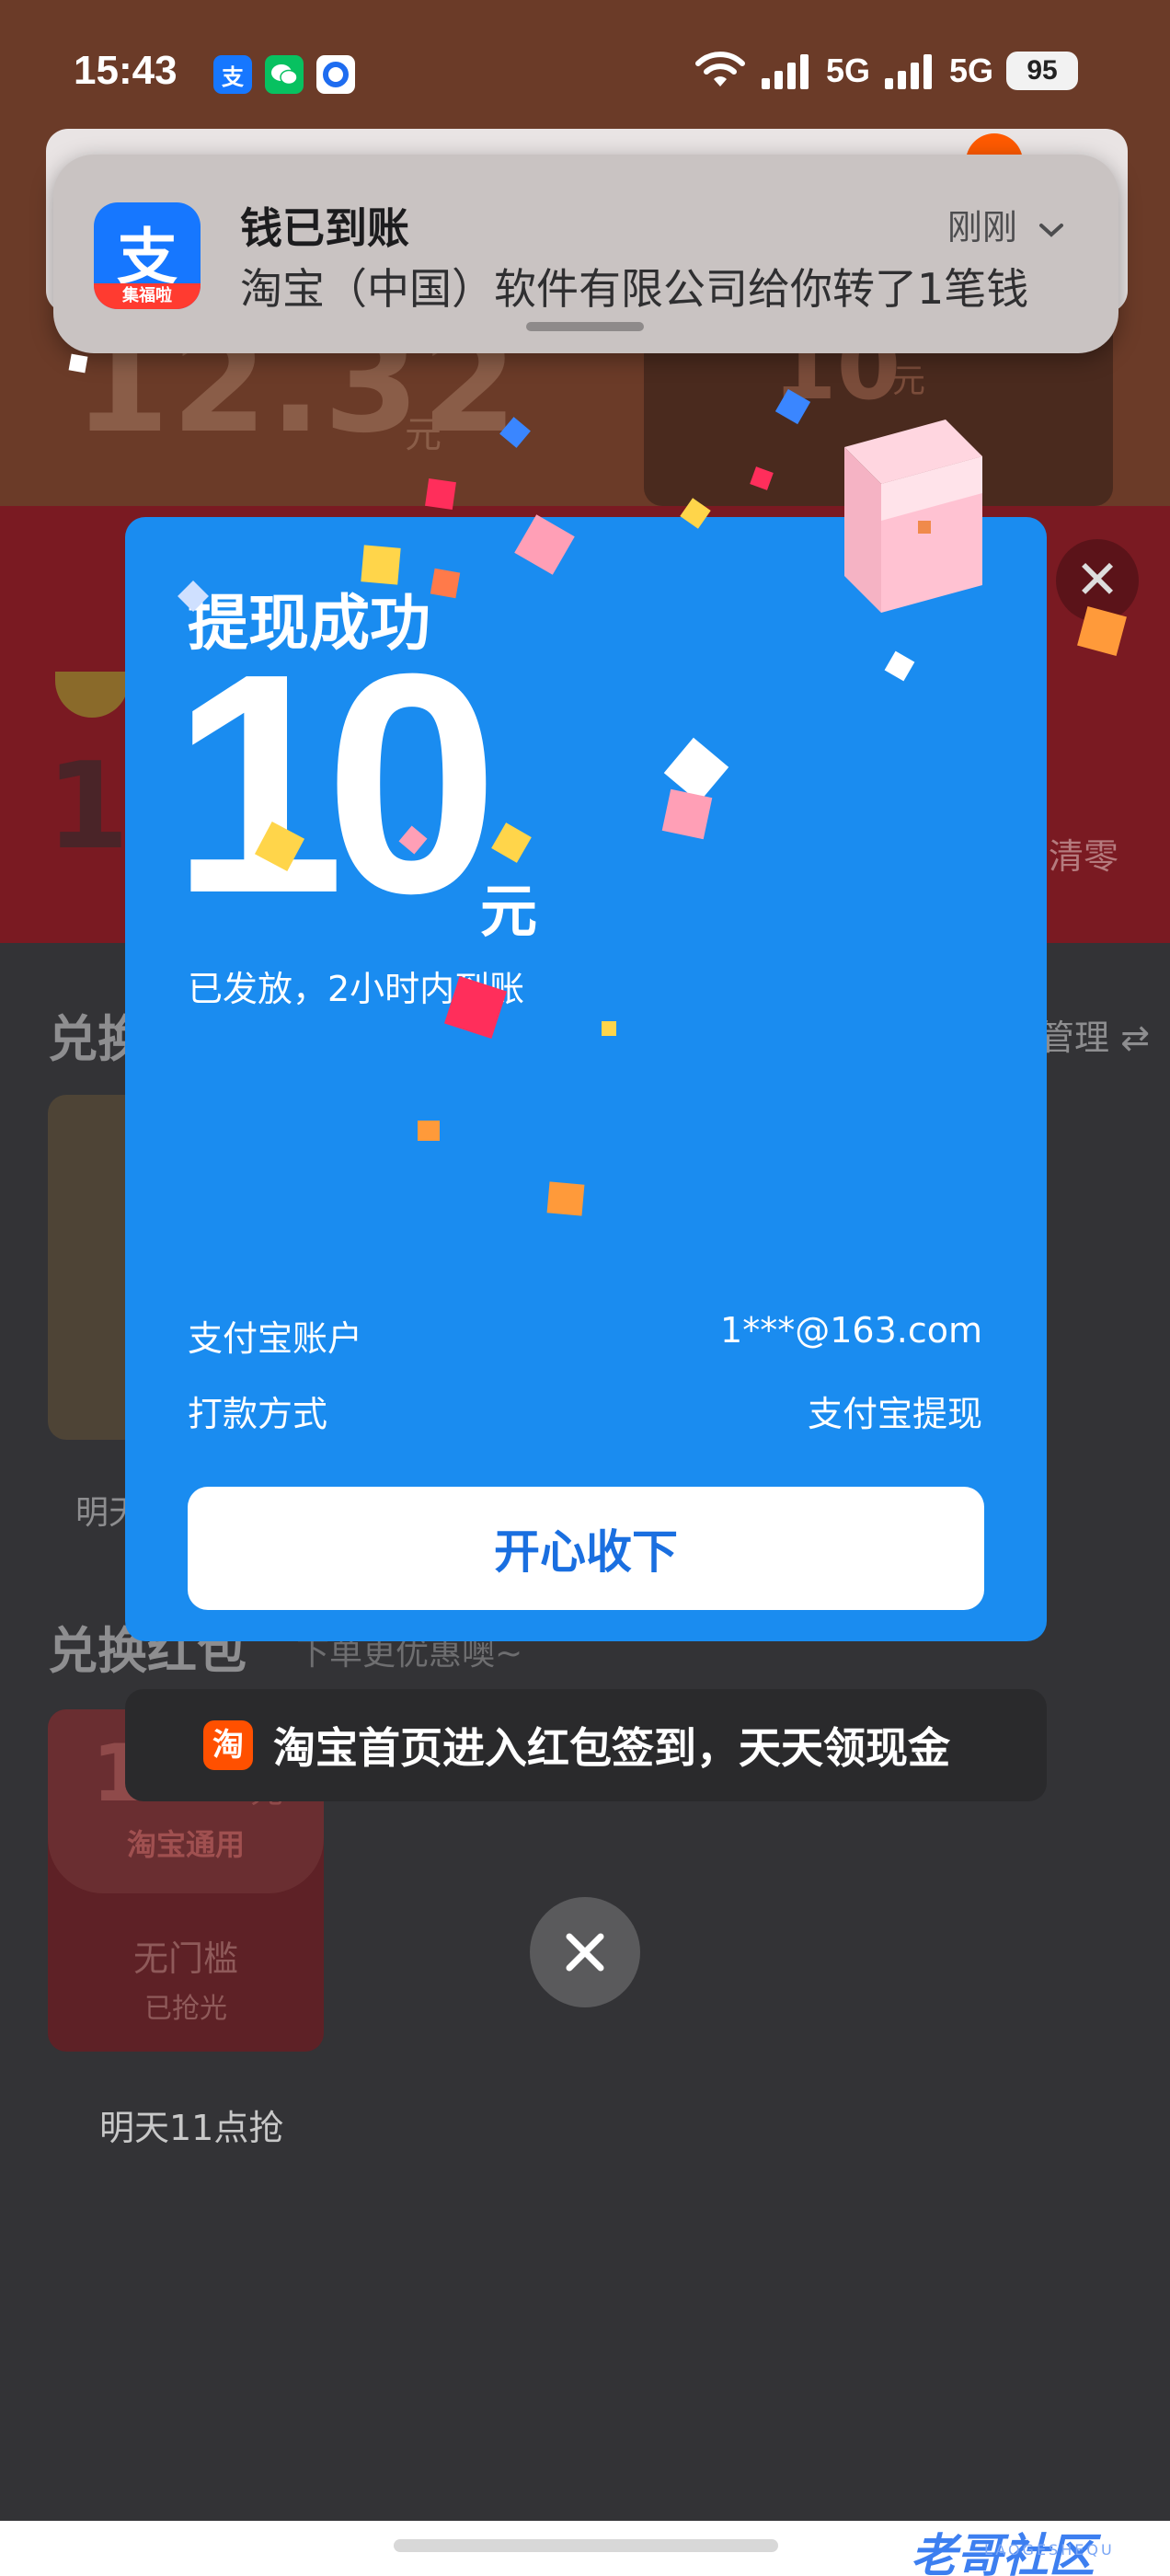  I want to click on gift-box-icon, so click(913, 516).